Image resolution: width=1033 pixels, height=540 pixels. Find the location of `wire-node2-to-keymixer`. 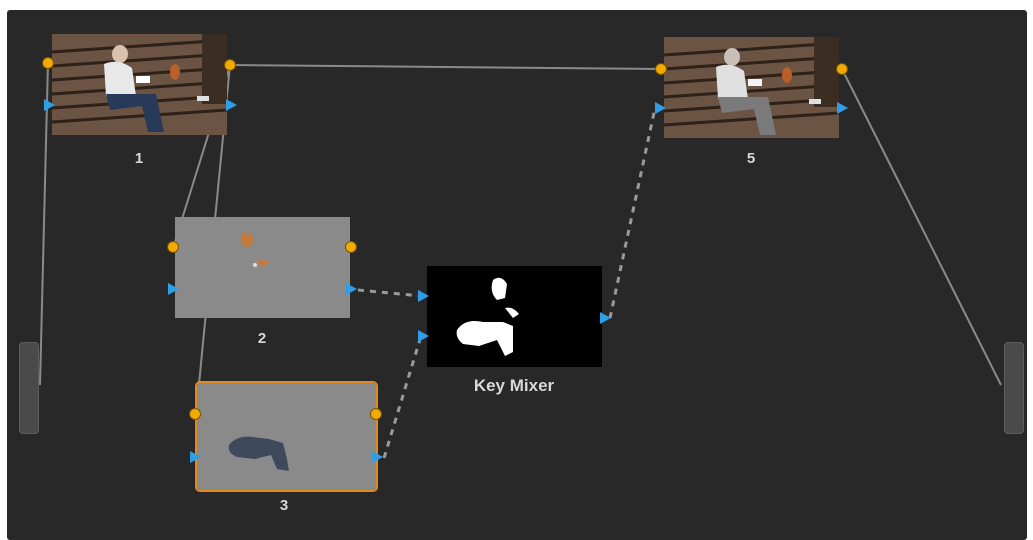

wire-node2-to-keymixer is located at coordinates (389, 293).